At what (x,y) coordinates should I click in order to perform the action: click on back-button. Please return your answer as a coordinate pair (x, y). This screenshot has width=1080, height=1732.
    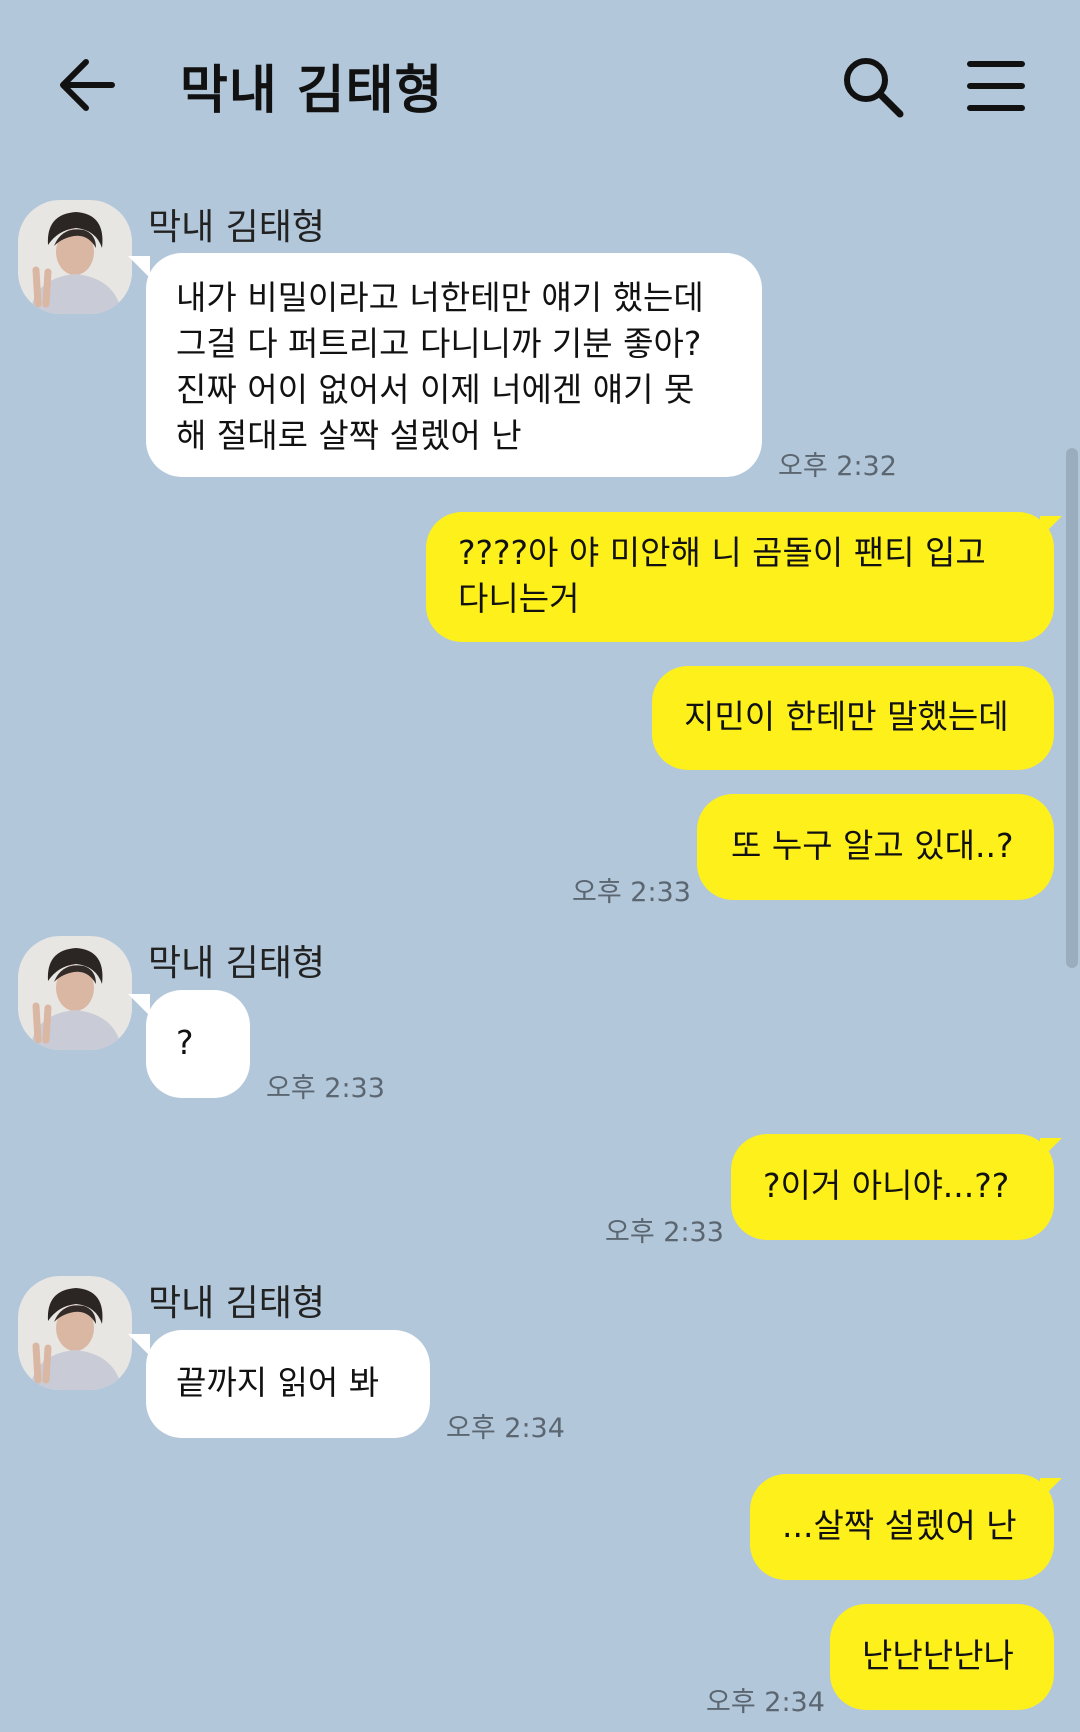
    Looking at the image, I should click on (90, 85).